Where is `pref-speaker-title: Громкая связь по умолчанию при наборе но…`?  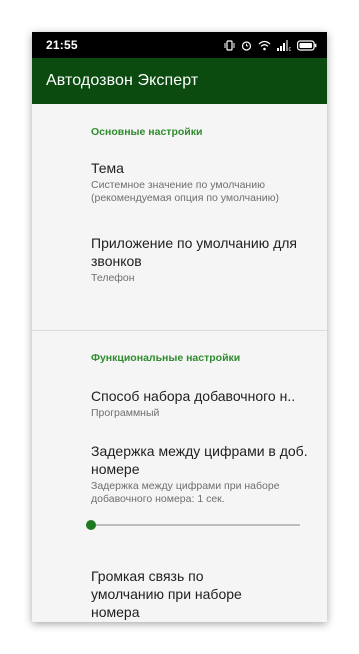 pref-speaker-title: Громкая связь по умолчанию при наборе но… is located at coordinates (166, 594).